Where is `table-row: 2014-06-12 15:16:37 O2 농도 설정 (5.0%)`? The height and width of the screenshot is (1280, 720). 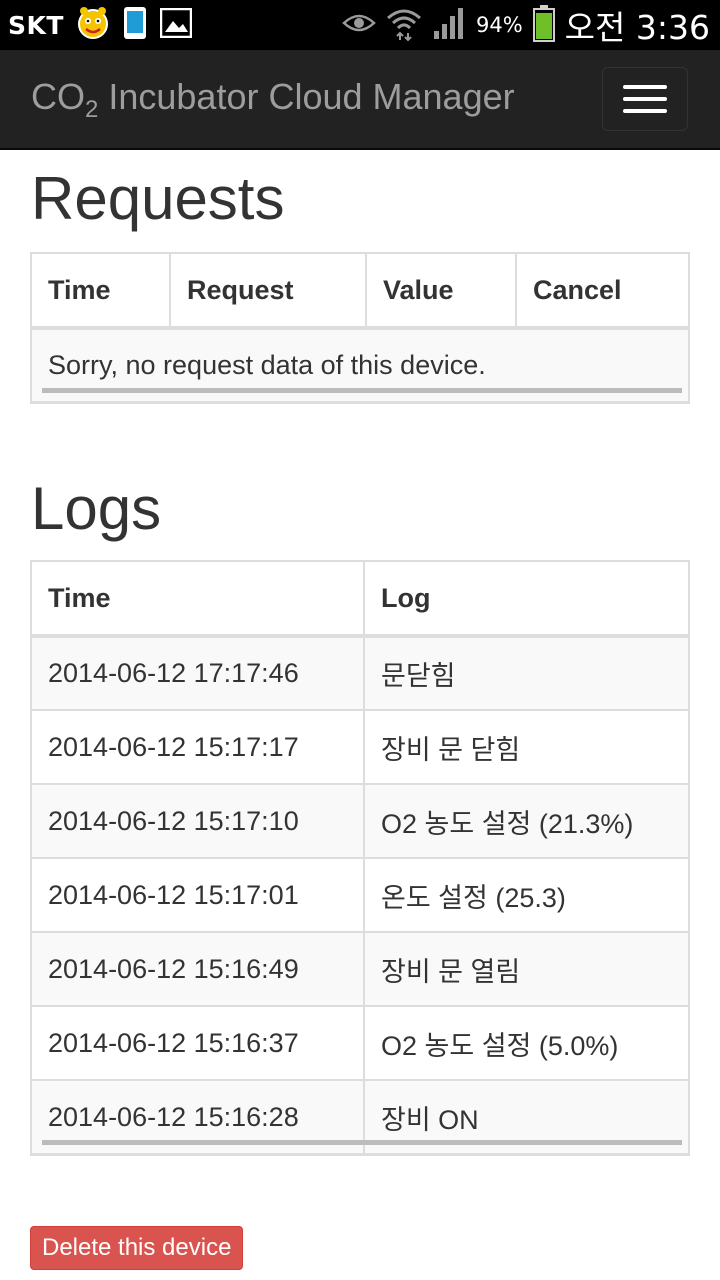 table-row: 2014-06-12 15:16:37 O2 농도 설정 (5.0%) is located at coordinates (360, 1043).